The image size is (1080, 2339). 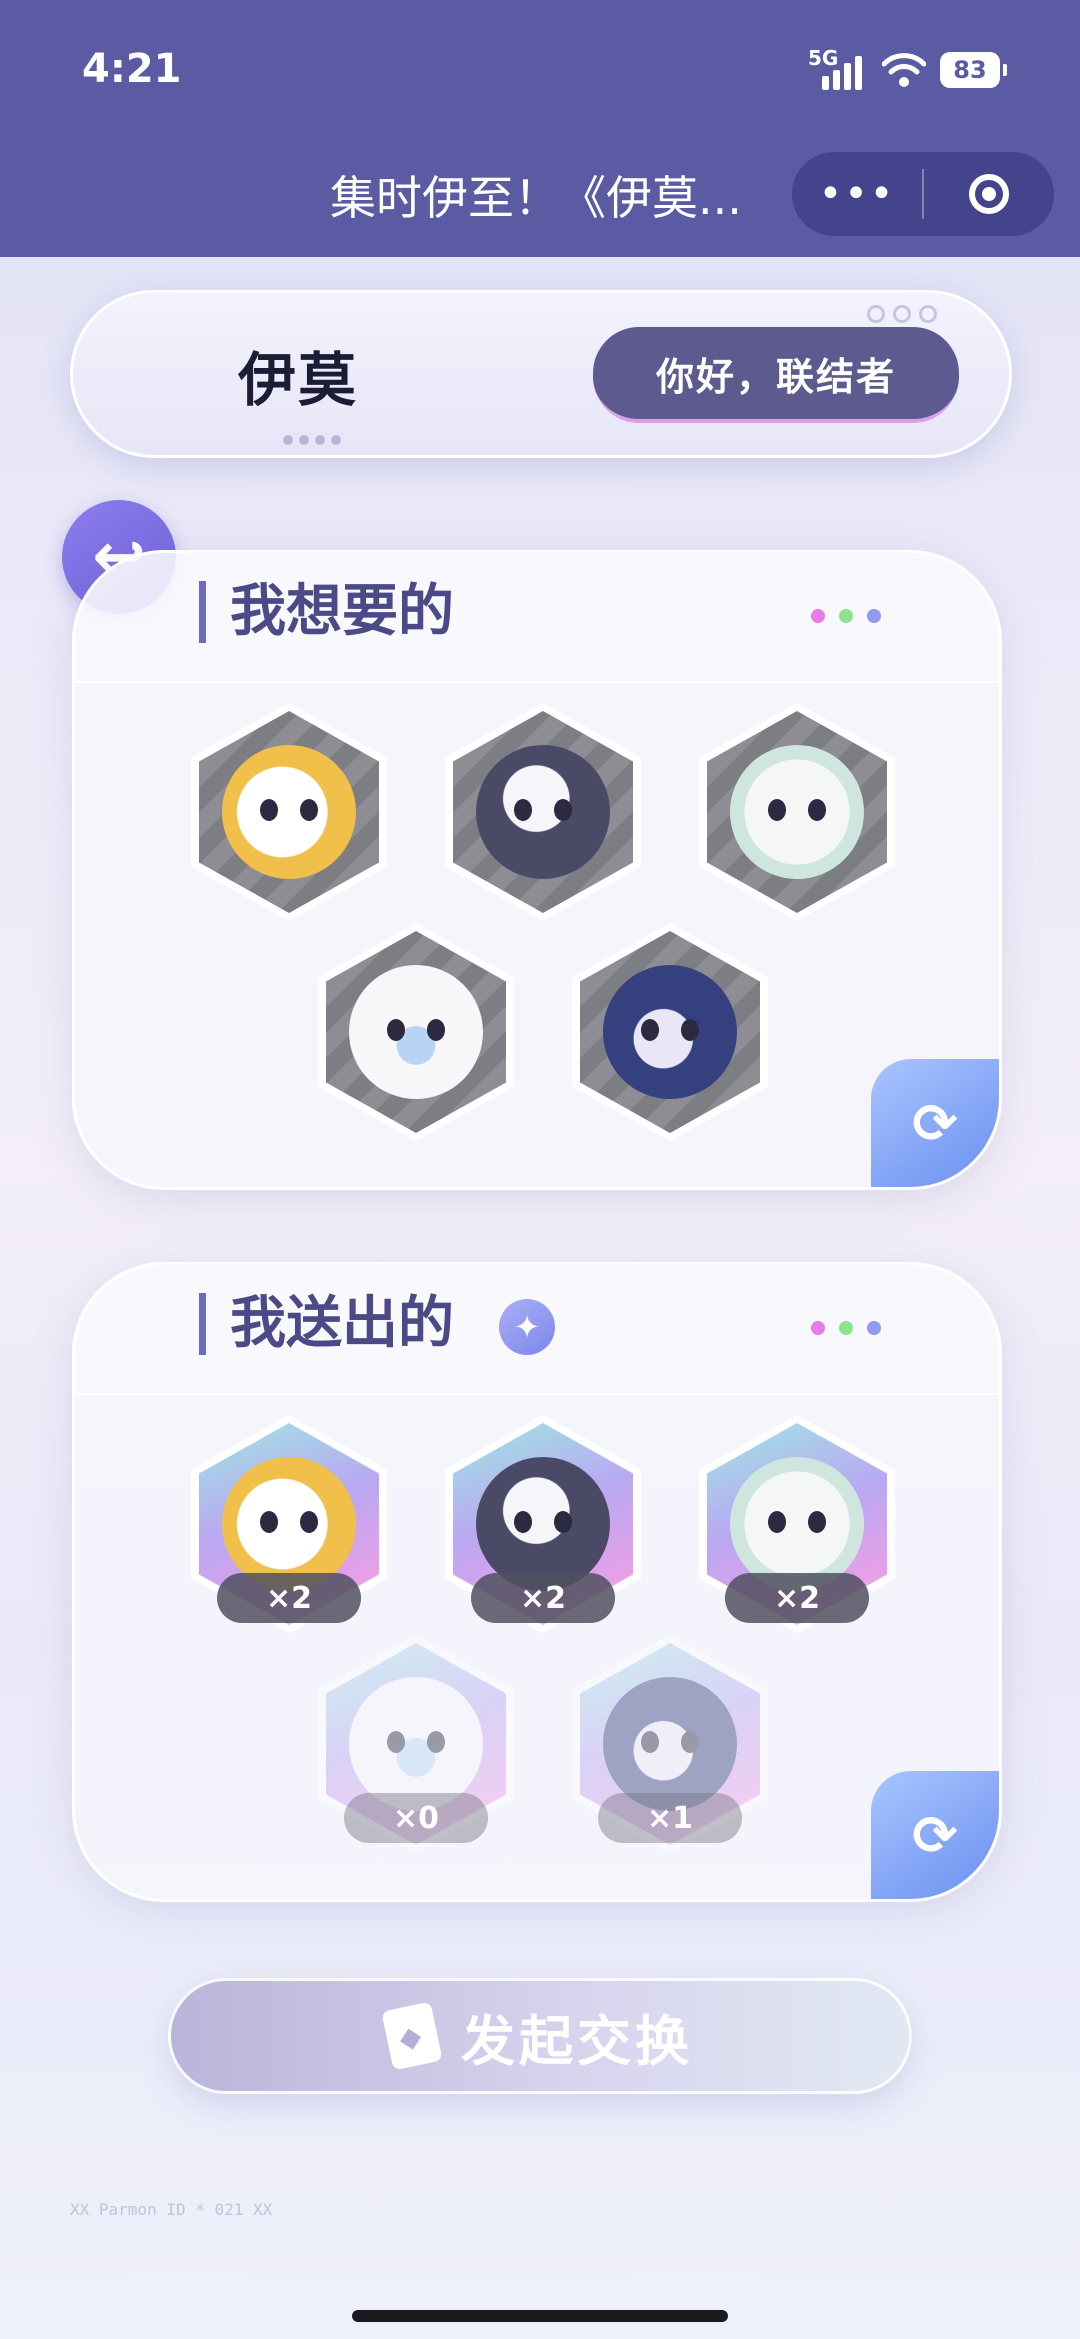 I want to click on home-indicator, so click(x=540, y=2316).